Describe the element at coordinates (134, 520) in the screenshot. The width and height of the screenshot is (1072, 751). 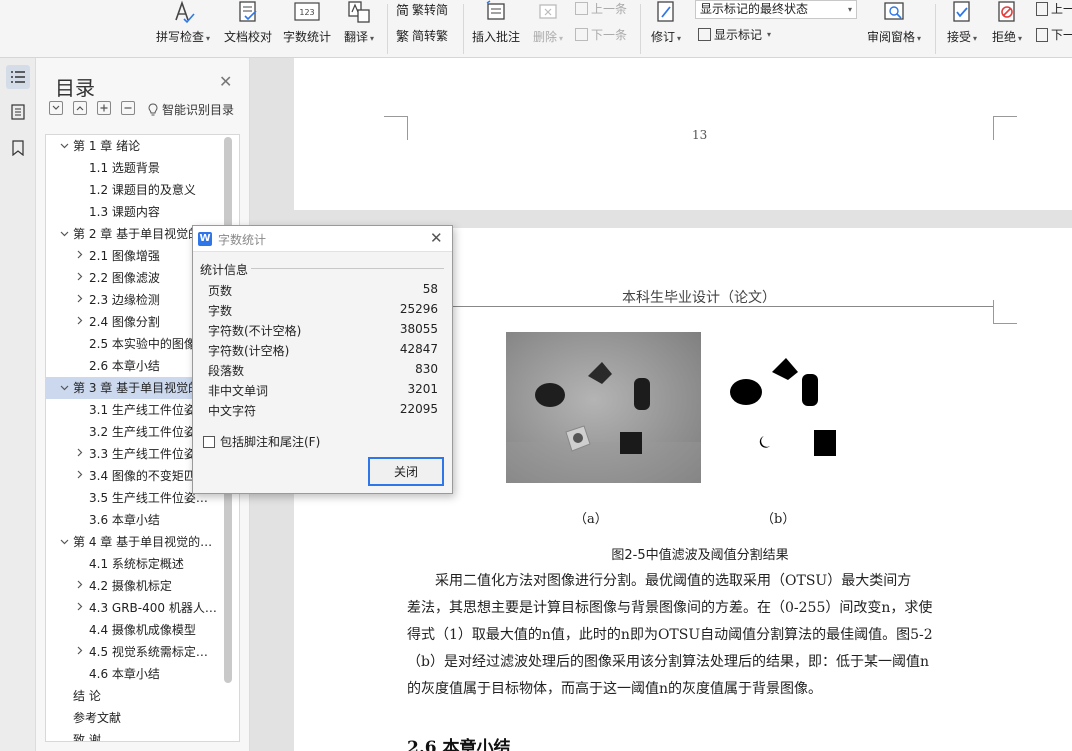
I see `toc-item: 3.6 本章小结` at that location.